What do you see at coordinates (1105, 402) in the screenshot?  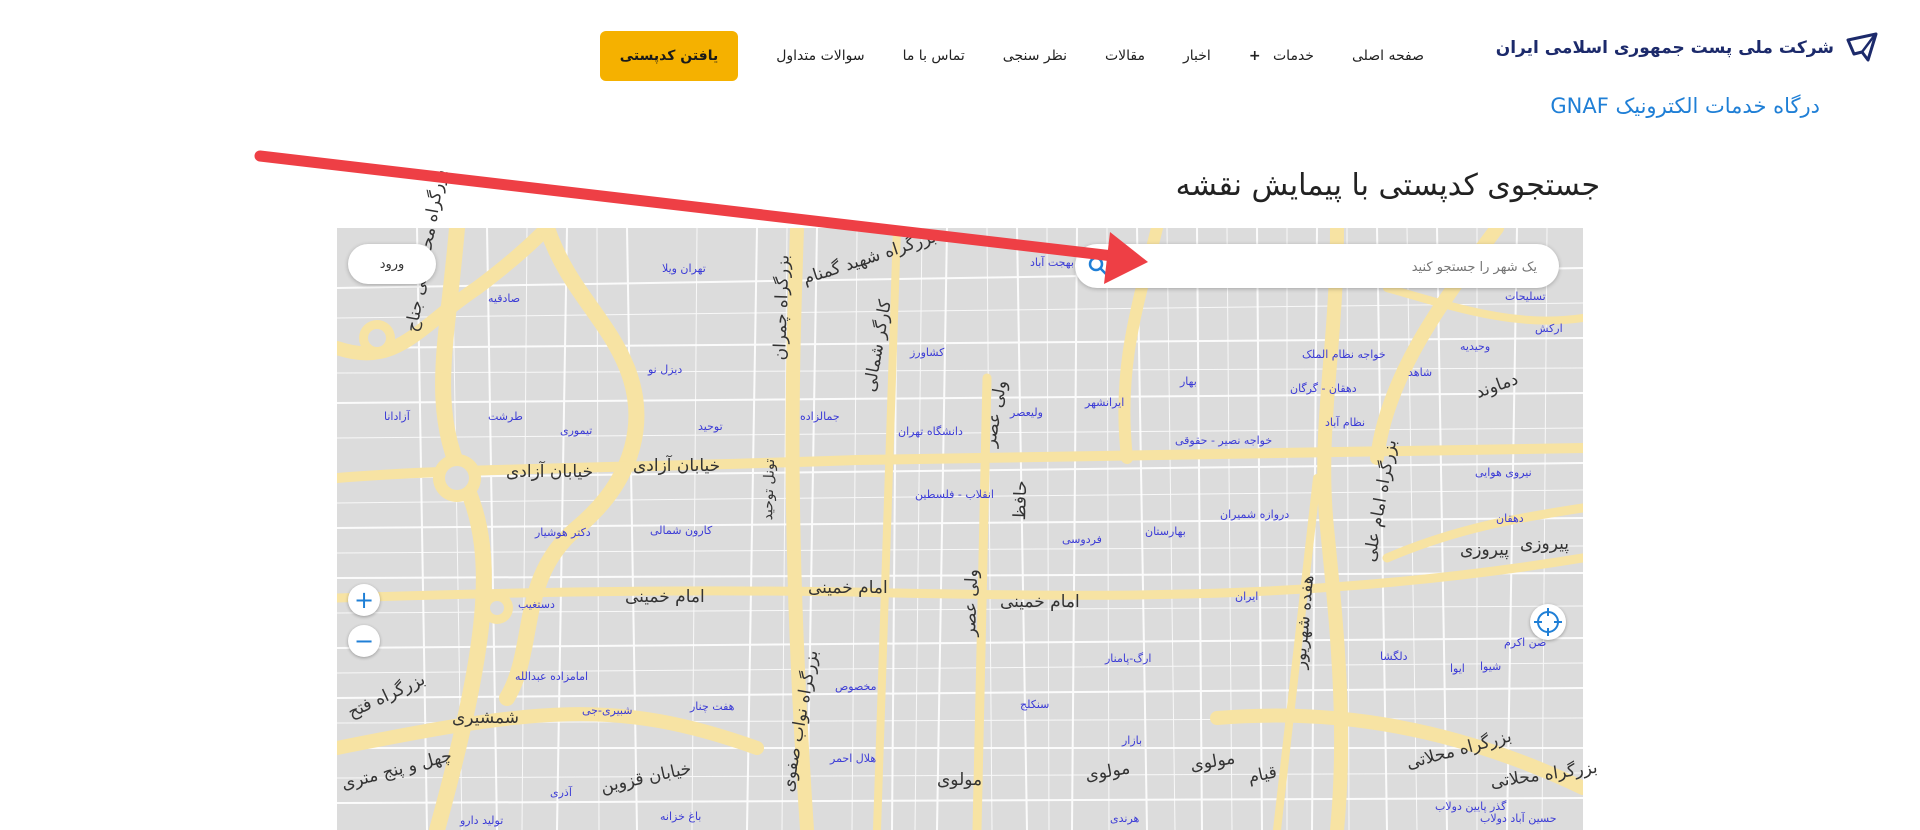 I see `place-label: ایرانشهر` at bounding box center [1105, 402].